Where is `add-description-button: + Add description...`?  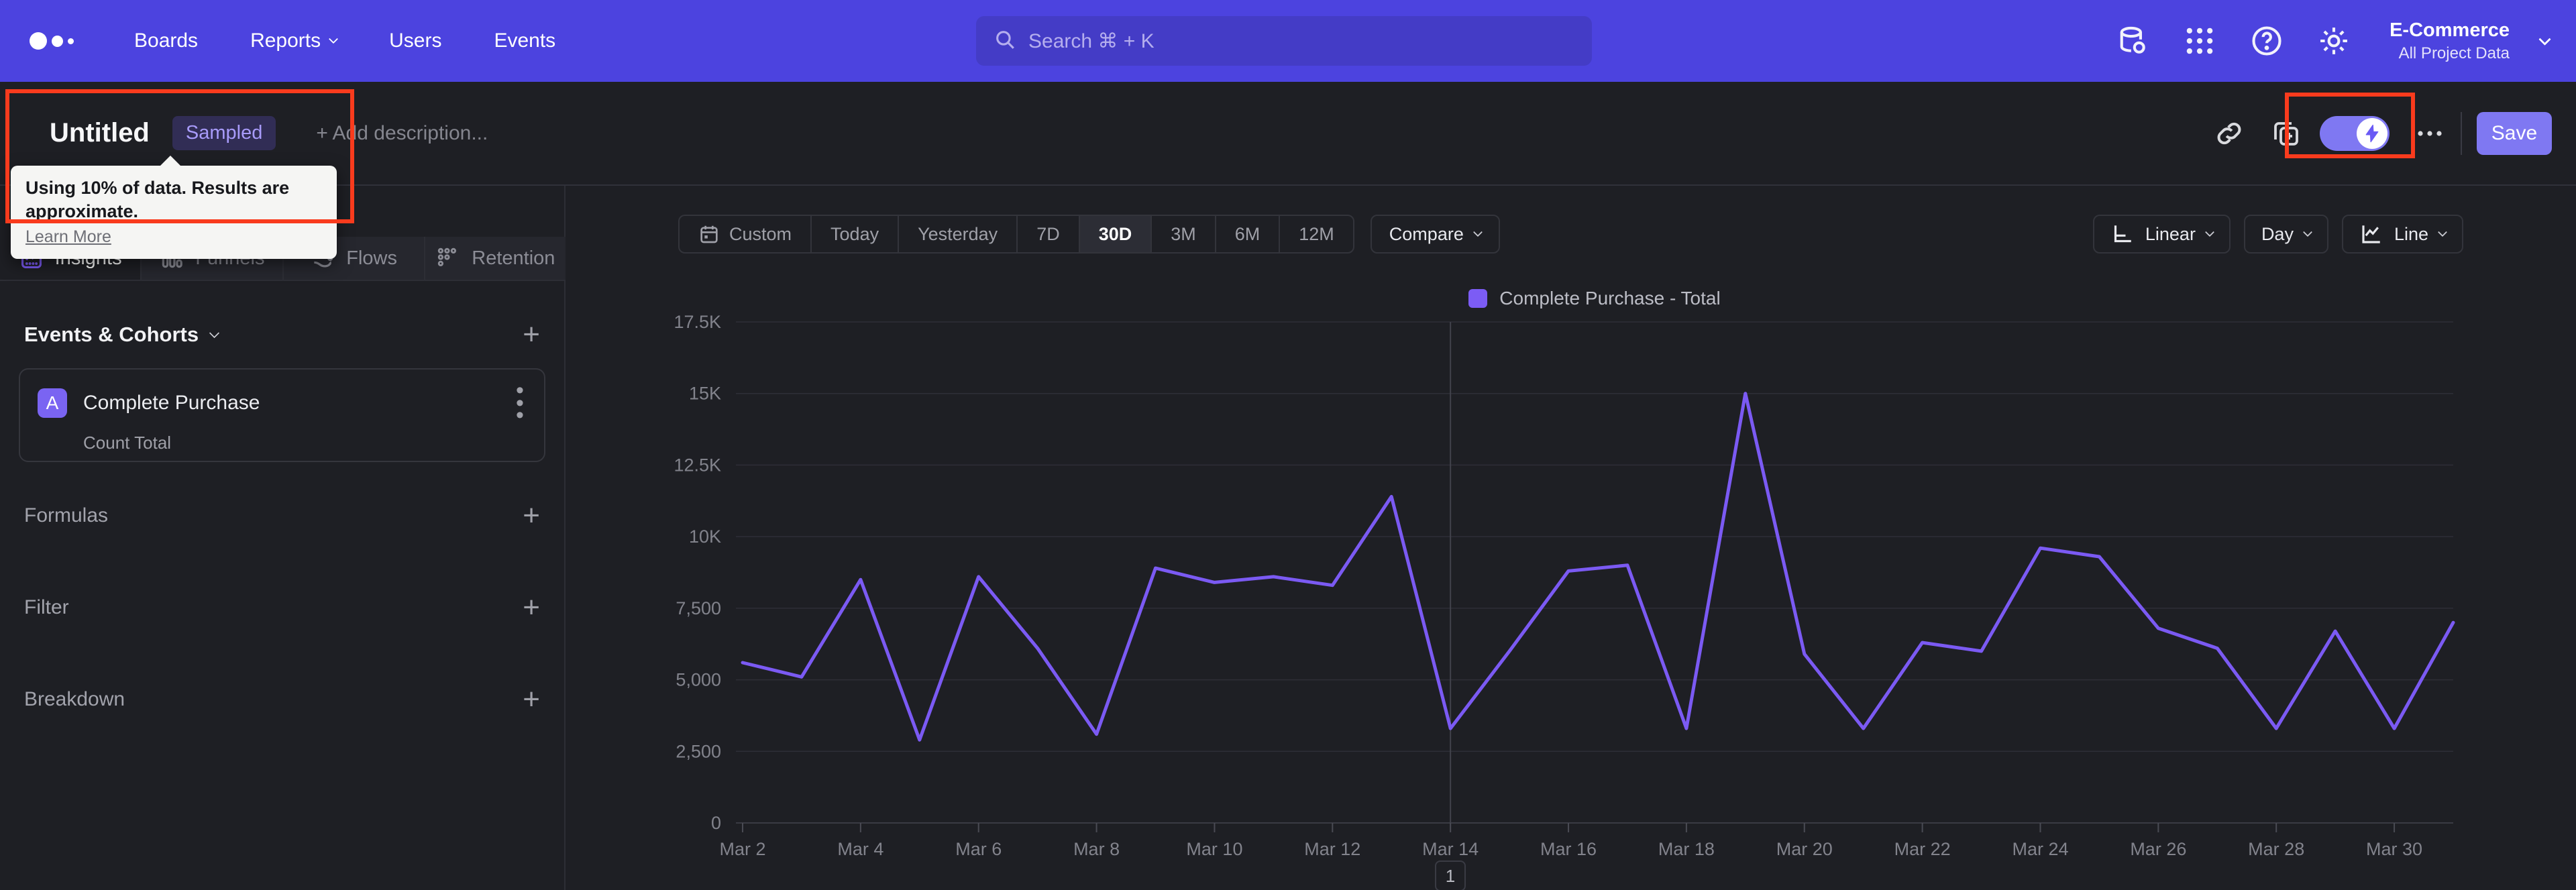
add-description-button: + Add description... is located at coordinates (402, 133).